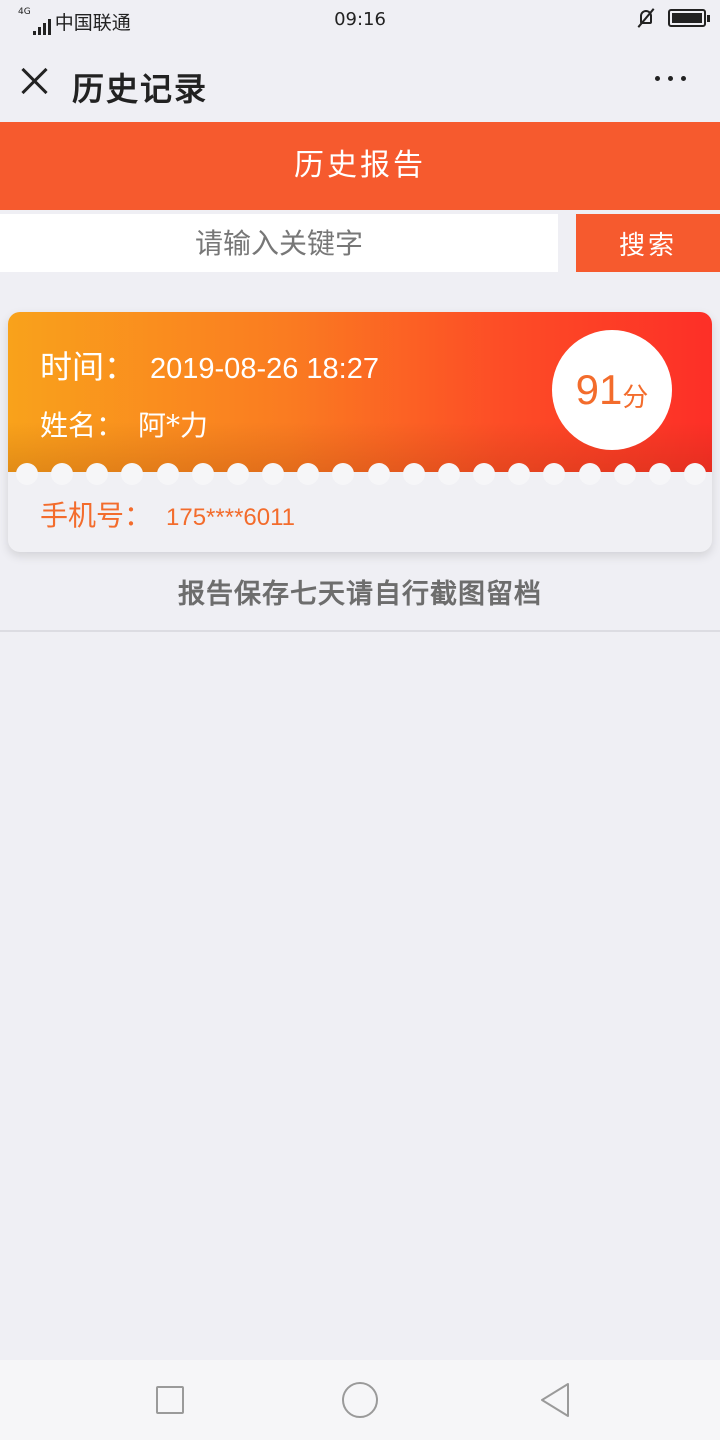 The height and width of the screenshot is (1440, 720). What do you see at coordinates (599, 389) in the screenshot?
I see `score-value: 91` at bounding box center [599, 389].